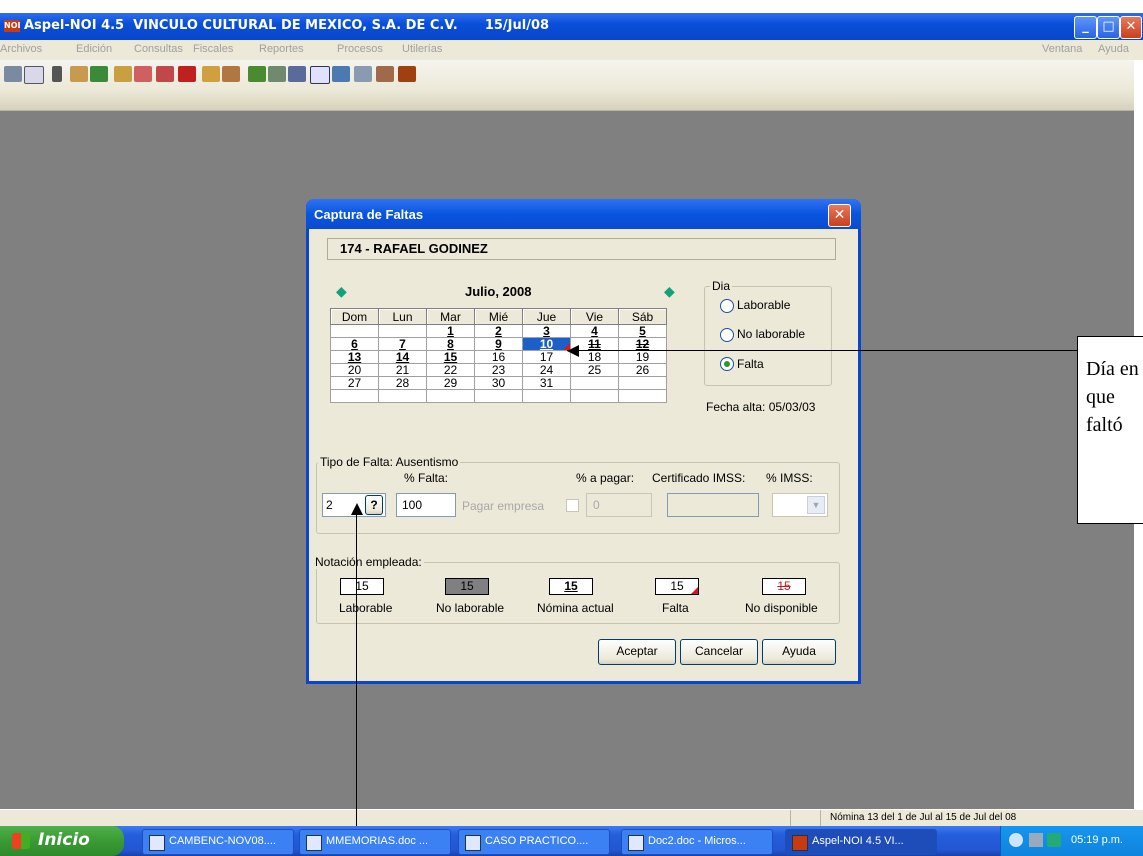 This screenshot has height=856, width=1143. Describe the element at coordinates (231, 74) in the screenshot. I see `user-gear-icon` at that location.